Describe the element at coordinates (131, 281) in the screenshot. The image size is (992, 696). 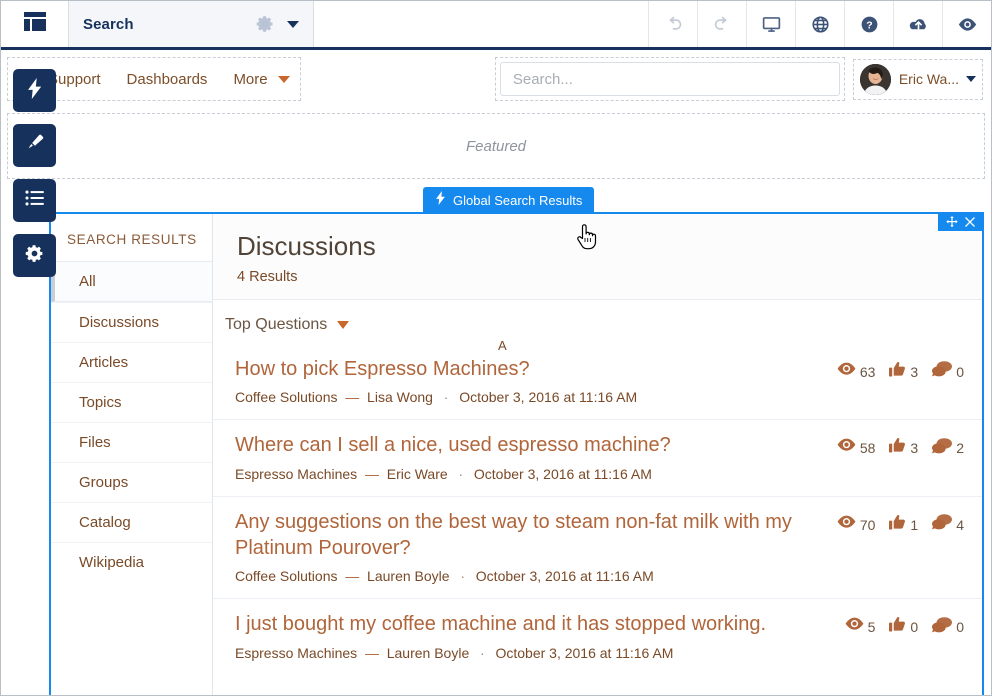
I see `sidebar-item-all: All` at that location.